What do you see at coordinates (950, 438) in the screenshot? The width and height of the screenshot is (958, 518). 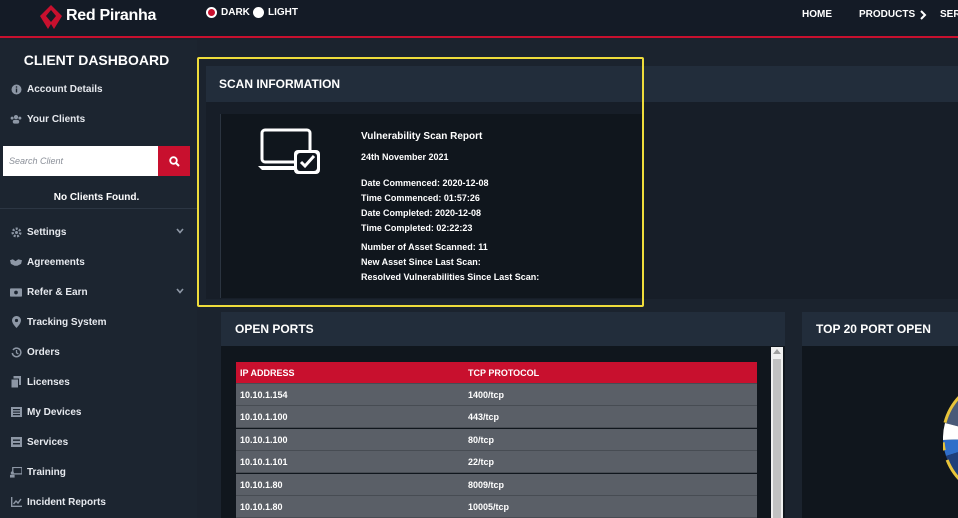 I see `top-20-ports-pie-chart` at bounding box center [950, 438].